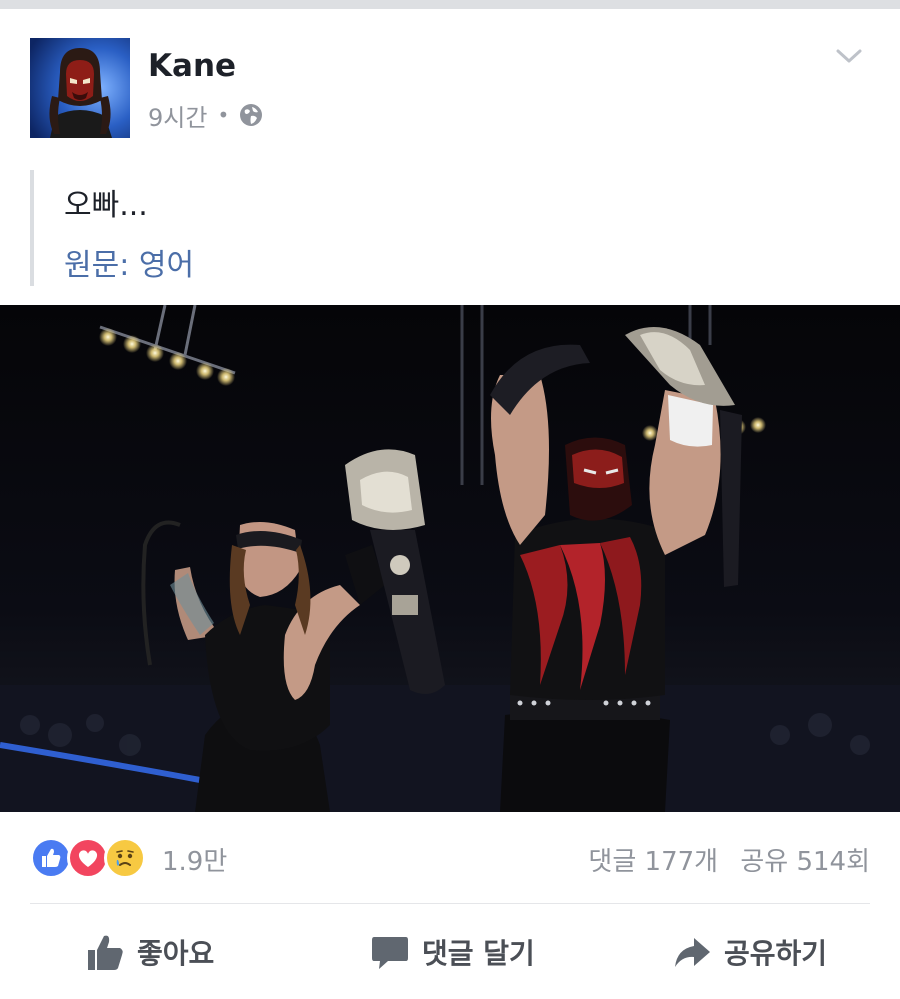 This screenshot has width=900, height=999. What do you see at coordinates (390, 953) in the screenshot?
I see `comment-icon` at bounding box center [390, 953].